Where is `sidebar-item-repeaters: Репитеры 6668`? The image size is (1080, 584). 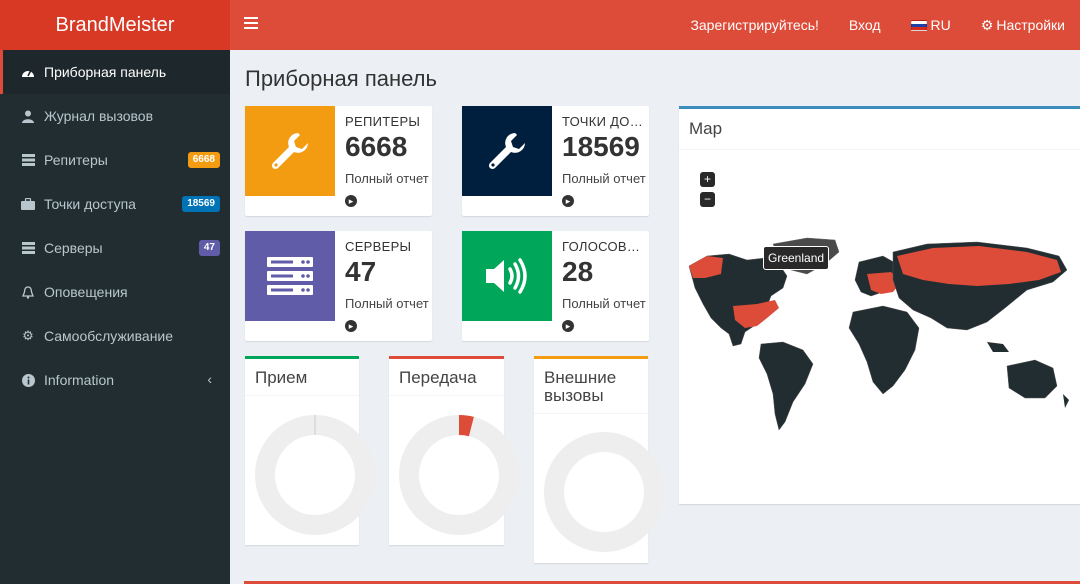 sidebar-item-repeaters: Репитеры 6668 is located at coordinates (115, 160).